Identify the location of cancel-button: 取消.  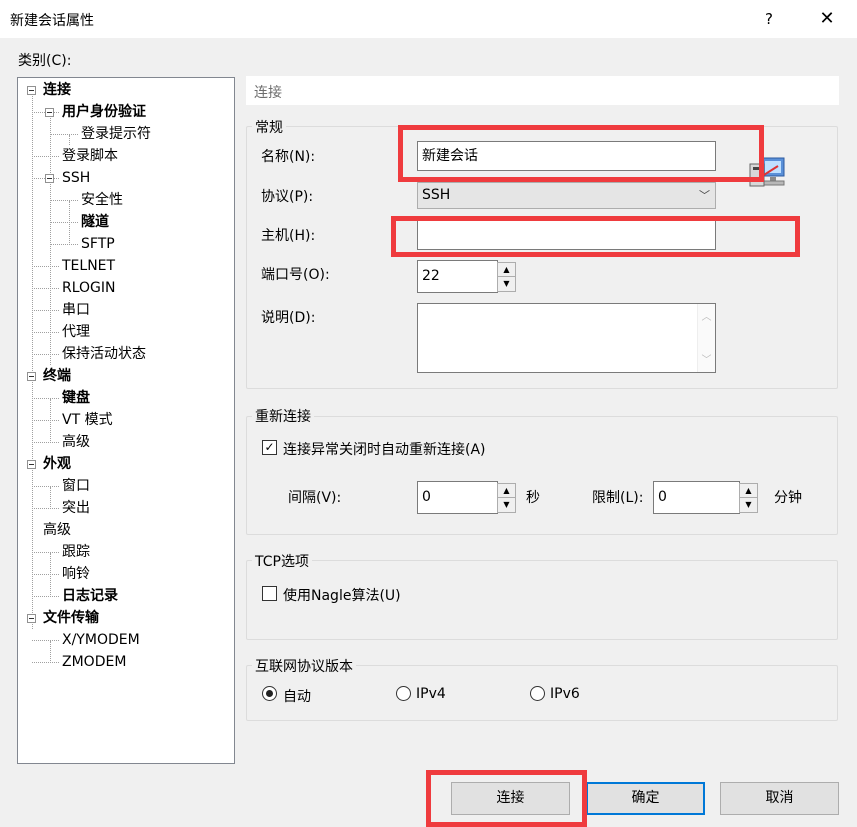
(779, 798).